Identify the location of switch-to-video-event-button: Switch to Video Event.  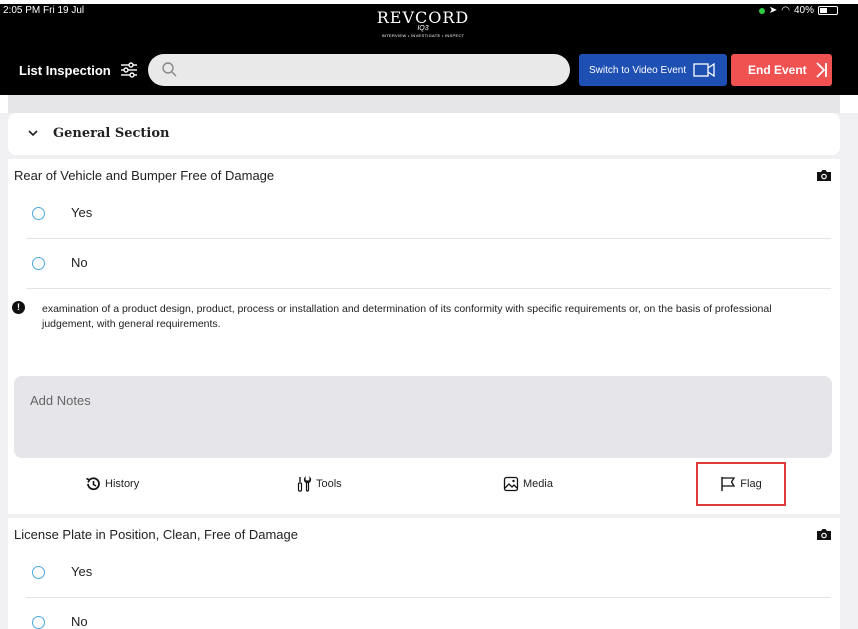
(653, 70).